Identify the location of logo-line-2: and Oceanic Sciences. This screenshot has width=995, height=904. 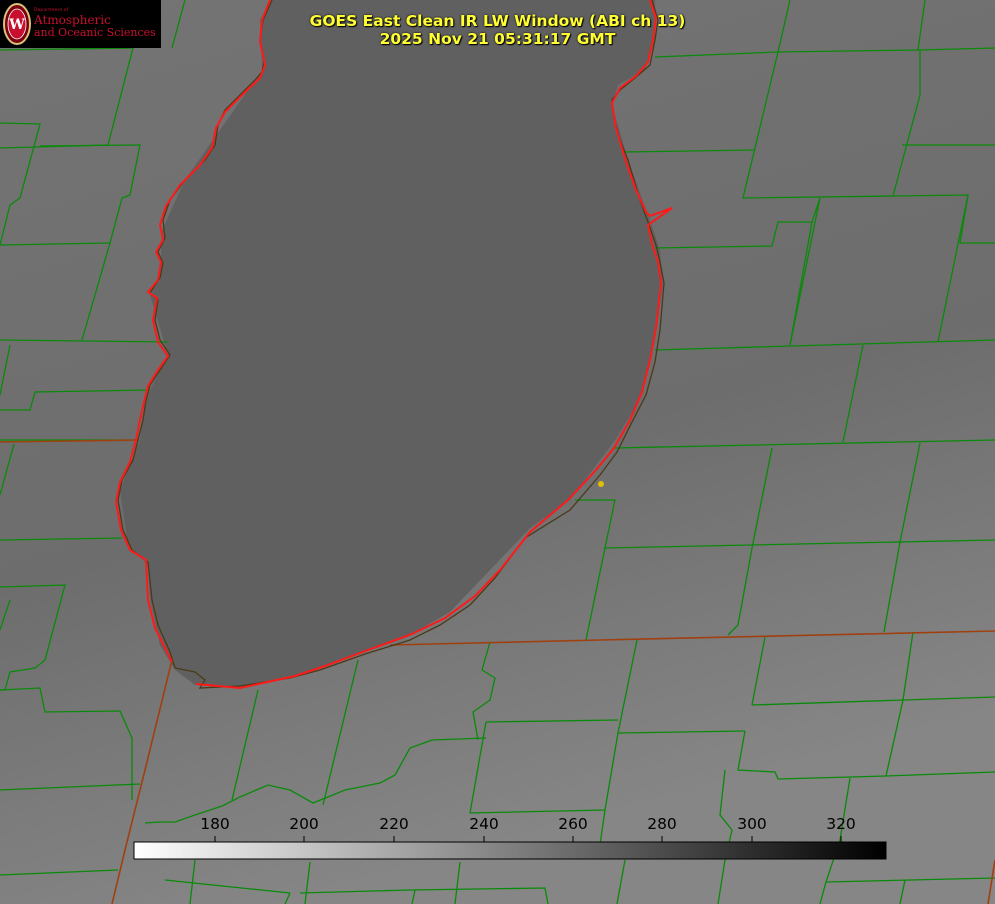
(95, 32).